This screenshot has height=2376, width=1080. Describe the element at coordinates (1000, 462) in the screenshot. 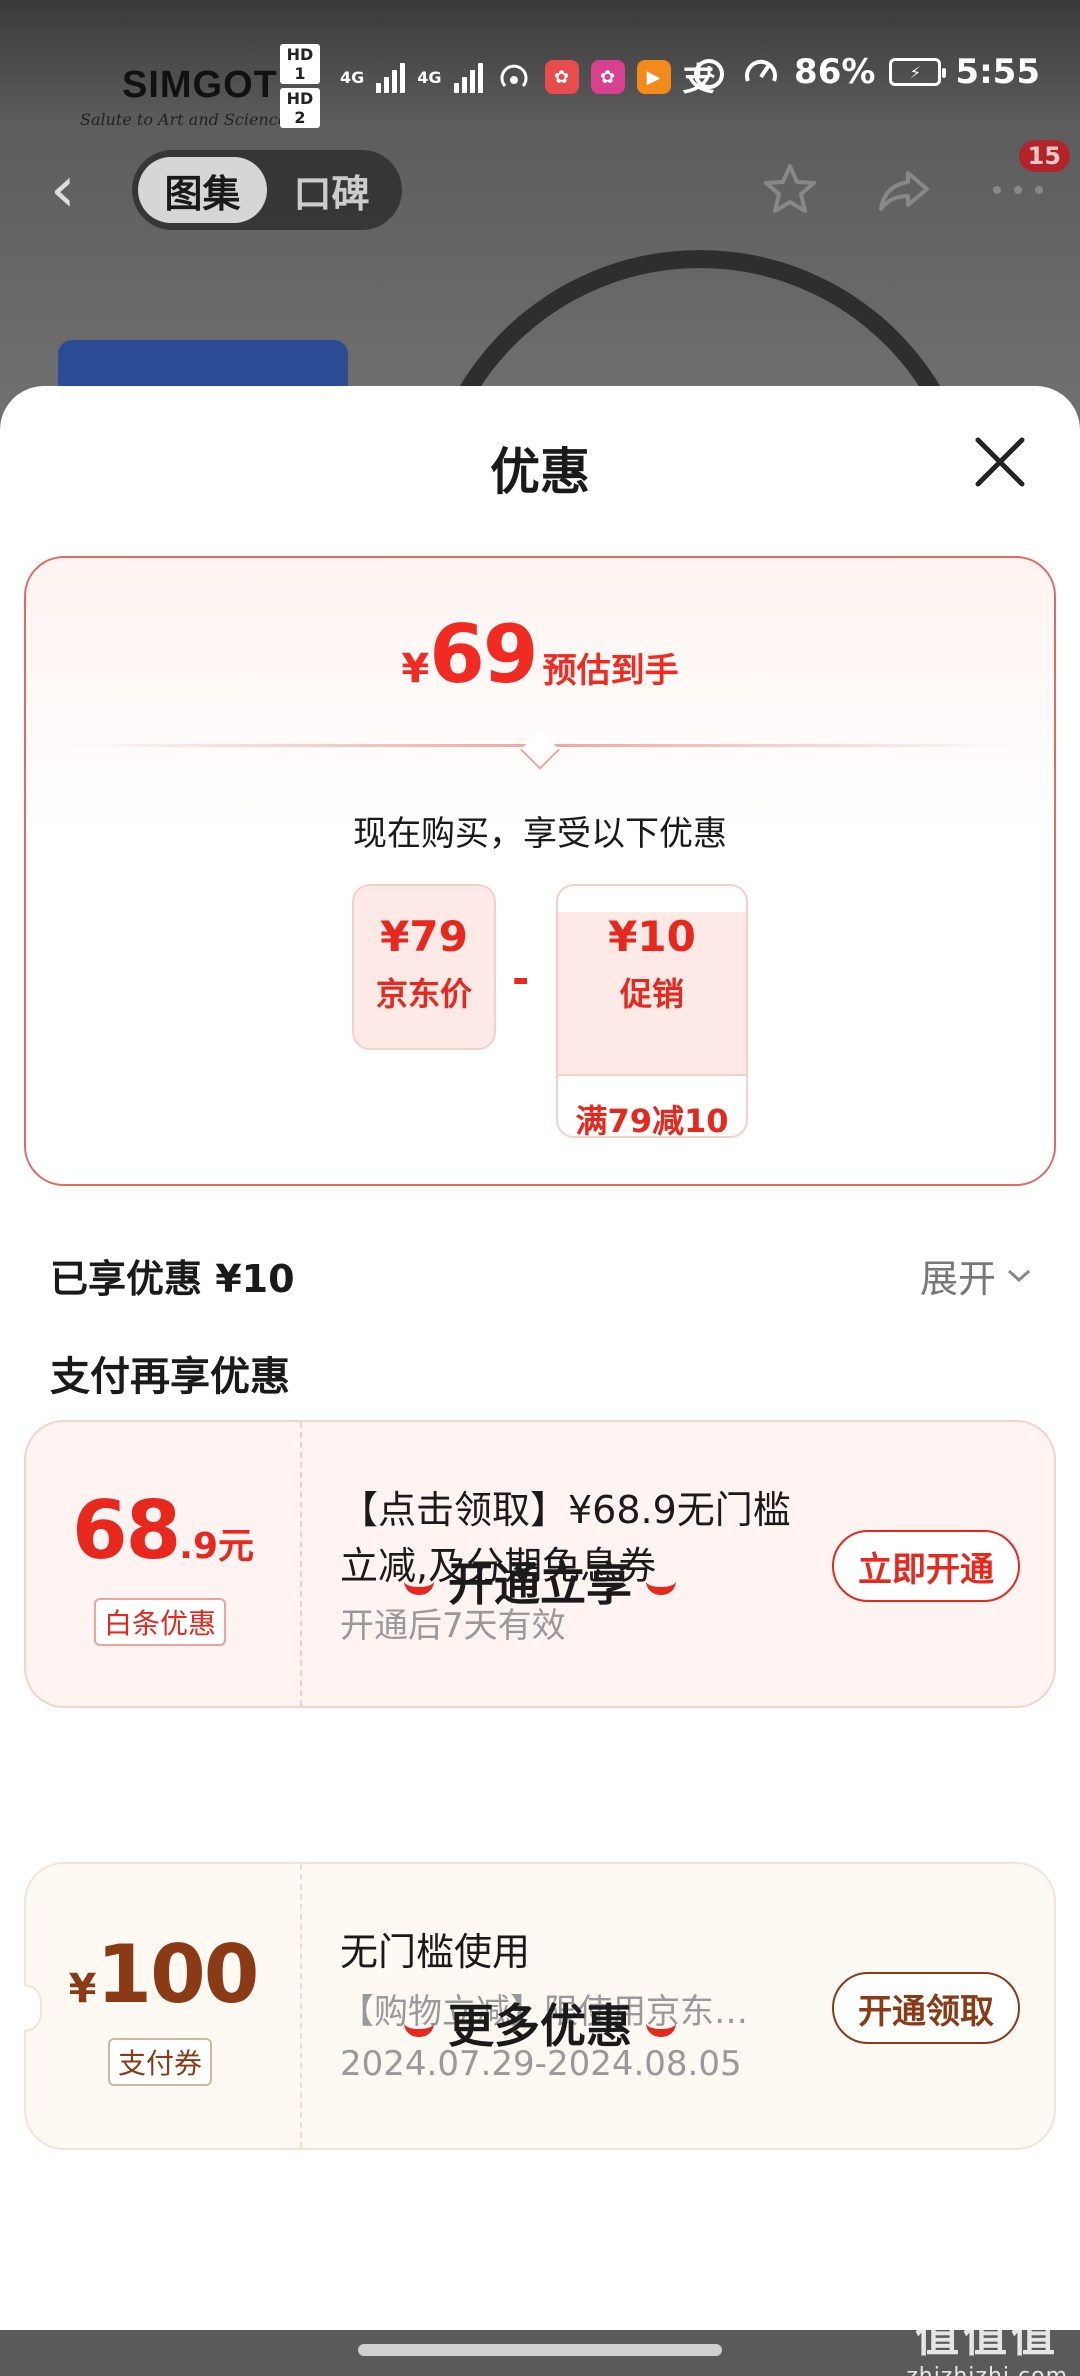

I see `close-icon` at that location.